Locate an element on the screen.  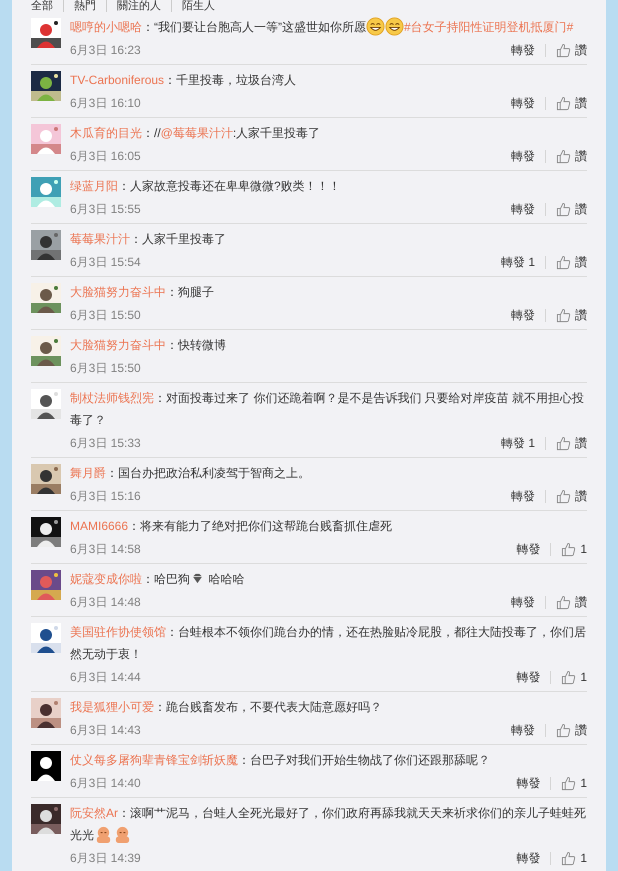
comment-time: 6月3日 15:16 is located at coordinates (105, 496).